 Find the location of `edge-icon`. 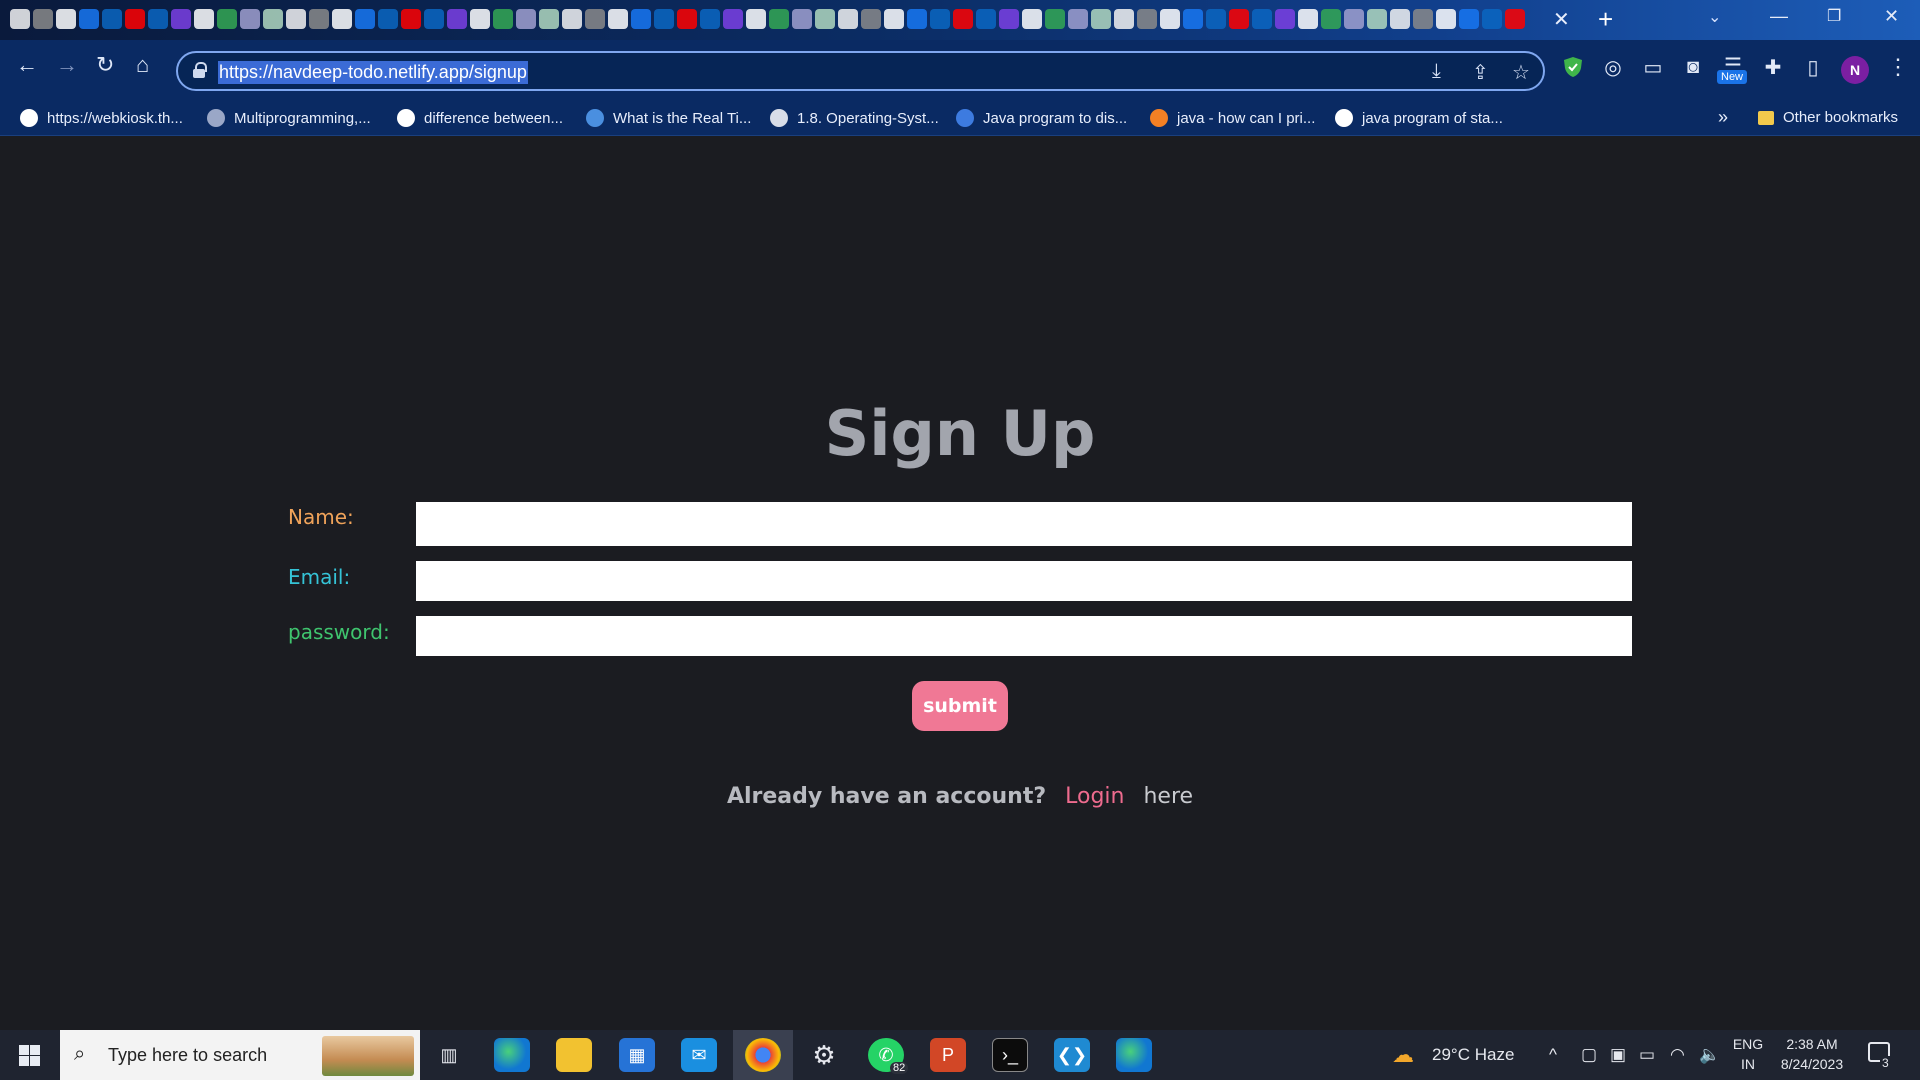

edge-icon is located at coordinates (512, 1055).